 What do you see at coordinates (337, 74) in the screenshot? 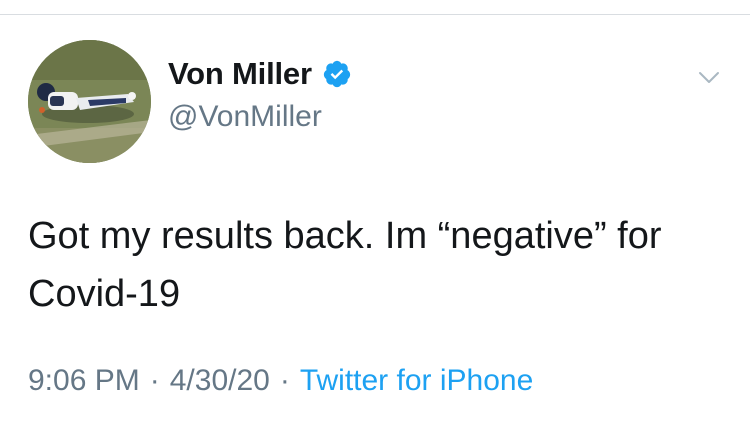
I see `verified-badge-icon` at bounding box center [337, 74].